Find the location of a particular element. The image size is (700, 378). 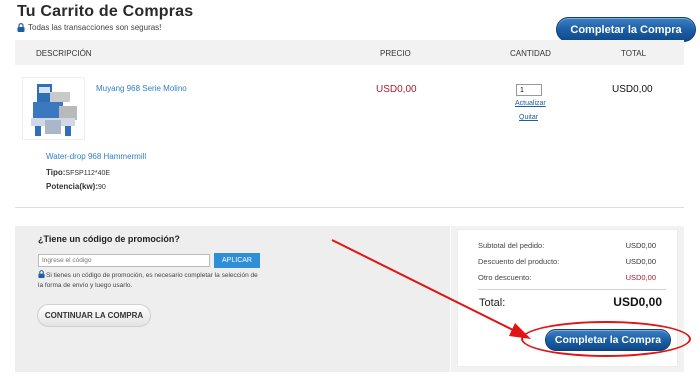

column-price: PRECIO is located at coordinates (395, 53).